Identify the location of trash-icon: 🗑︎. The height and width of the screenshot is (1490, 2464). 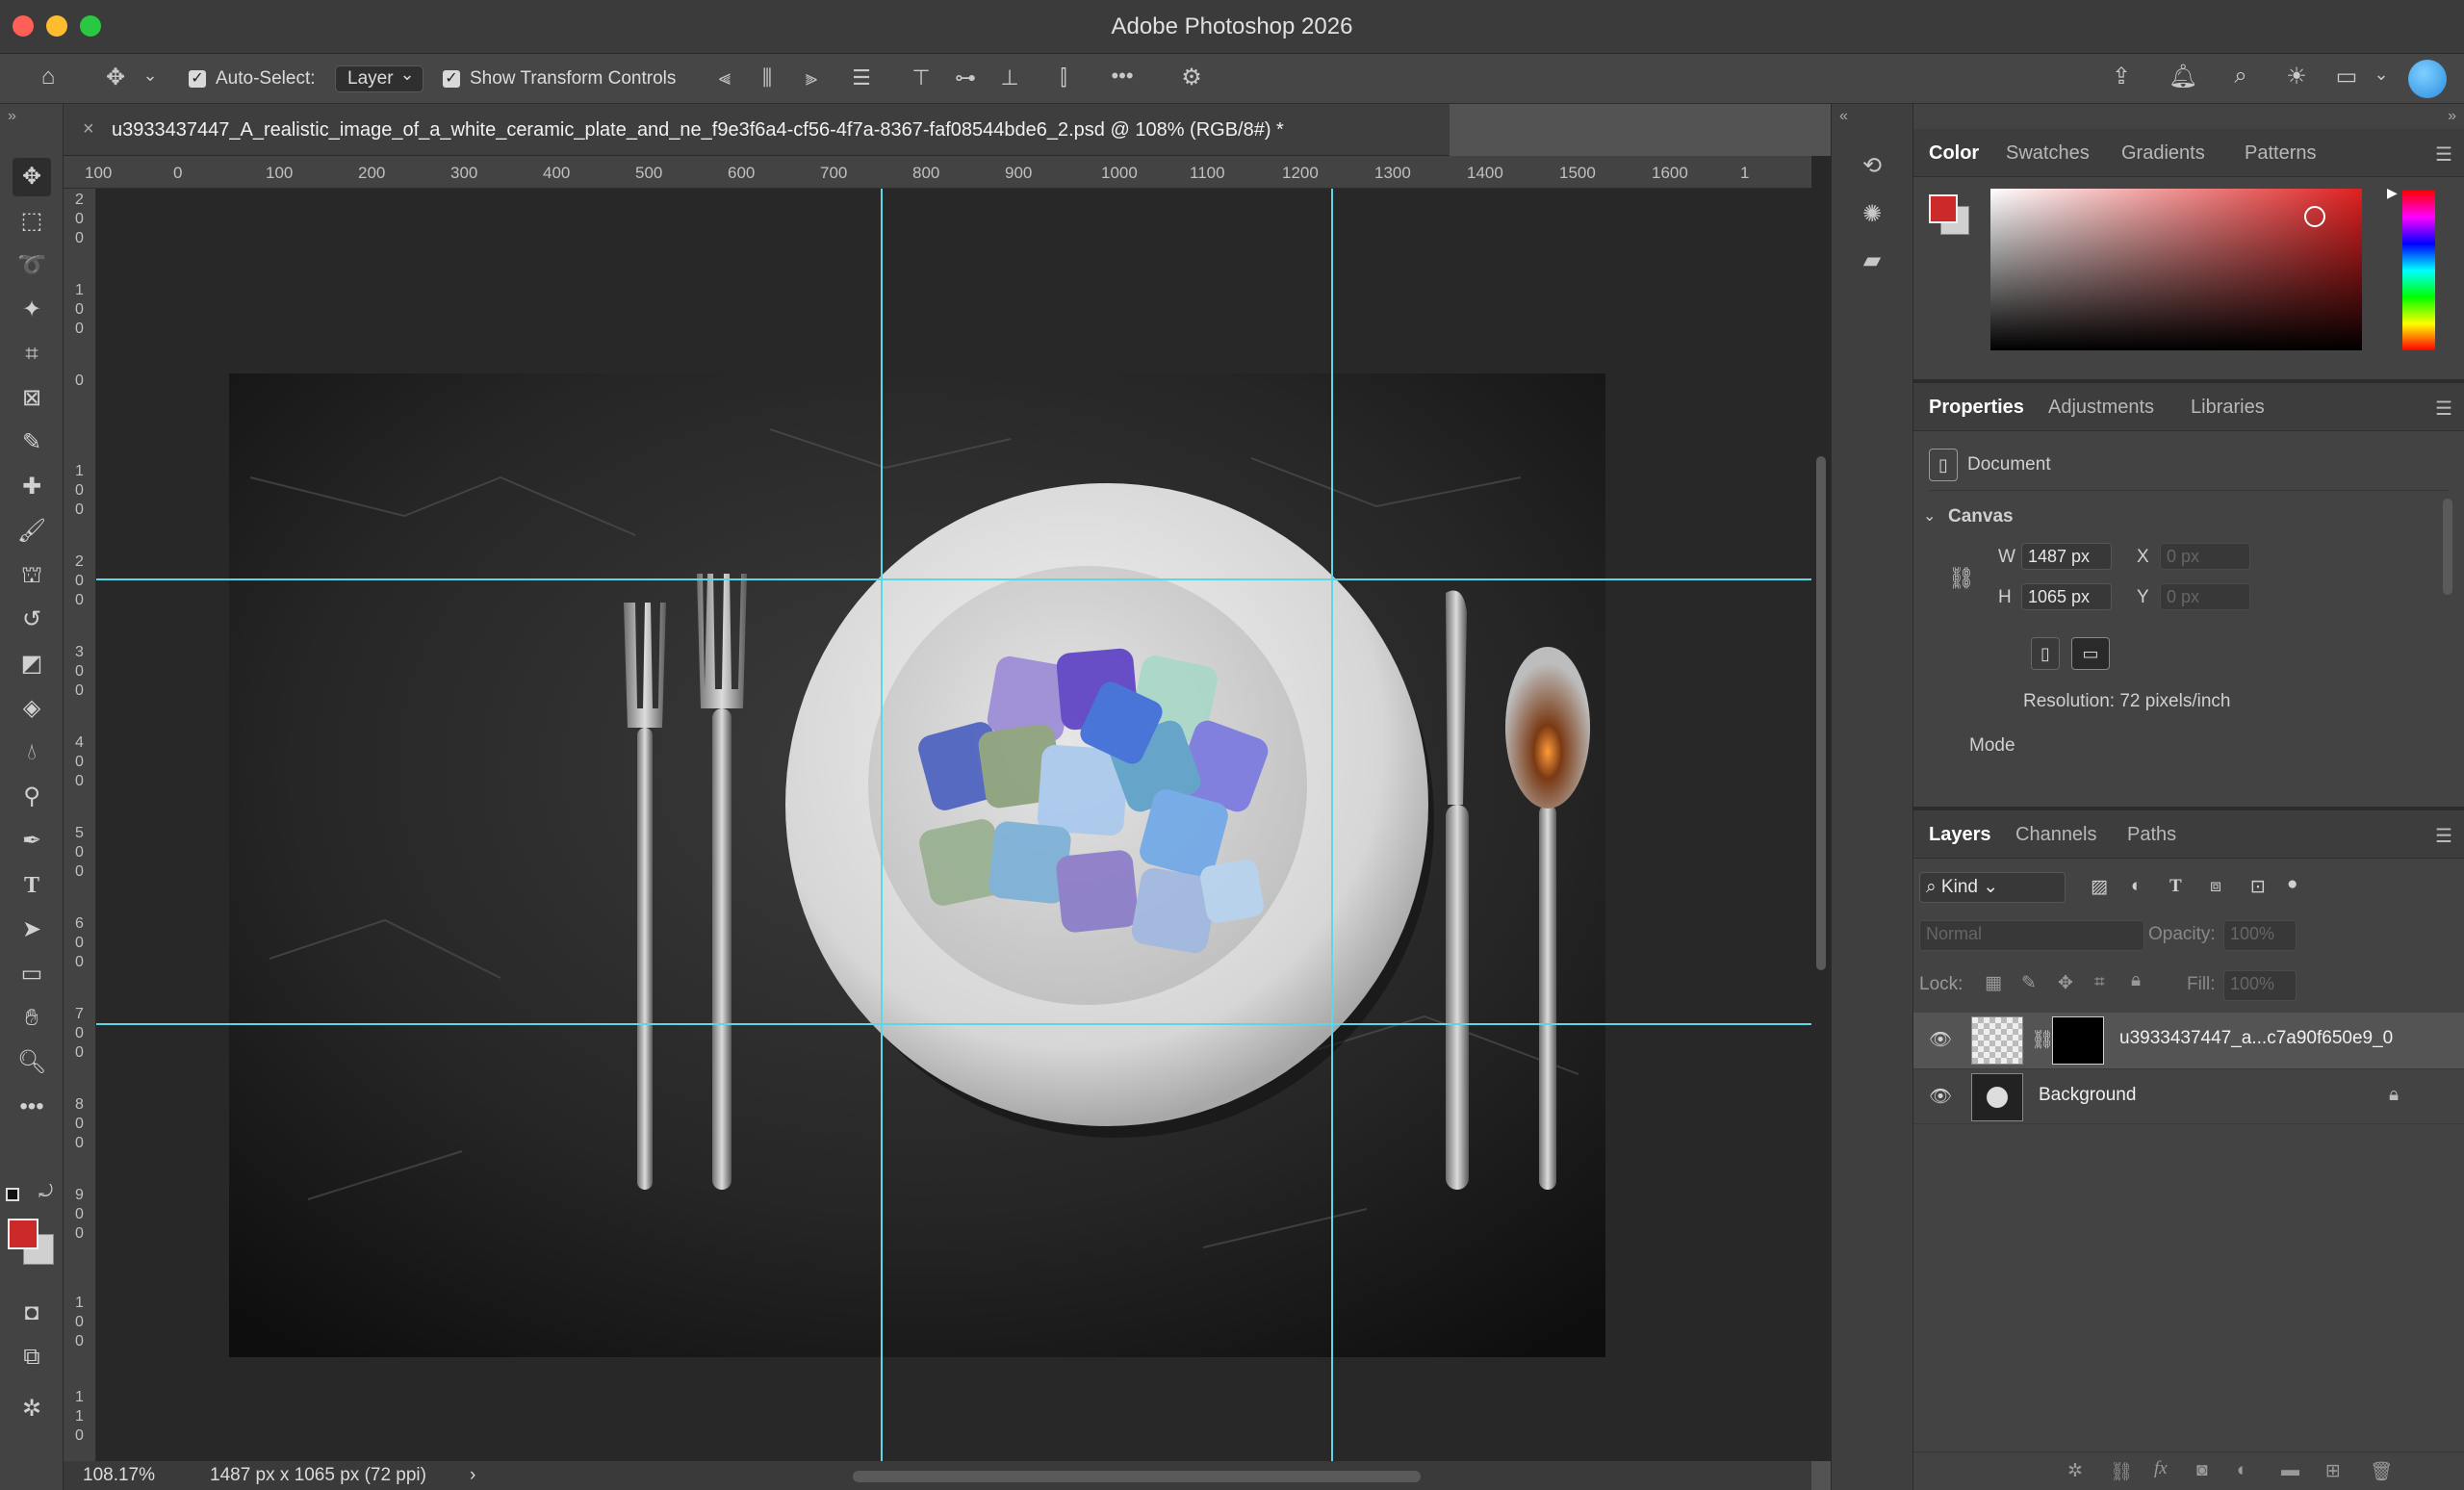
(2381, 1471).